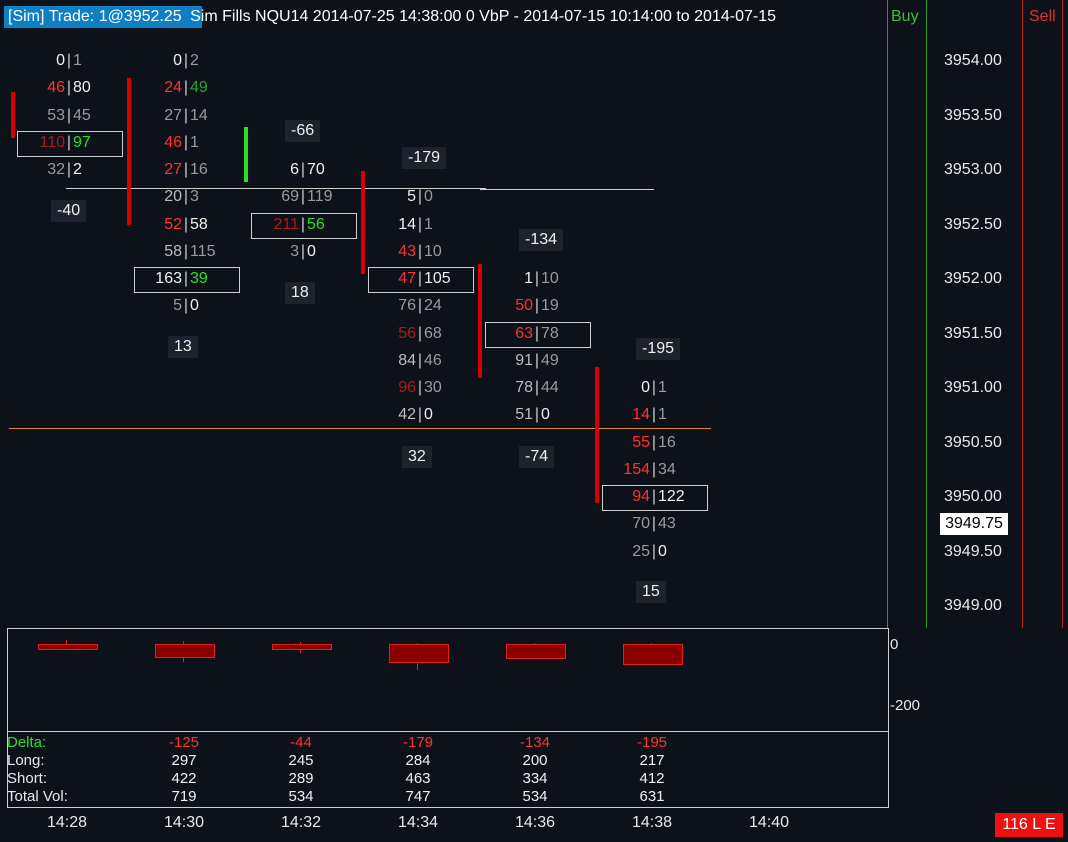  I want to click on footprint-cell: 27 | 16, so click(184, 170).